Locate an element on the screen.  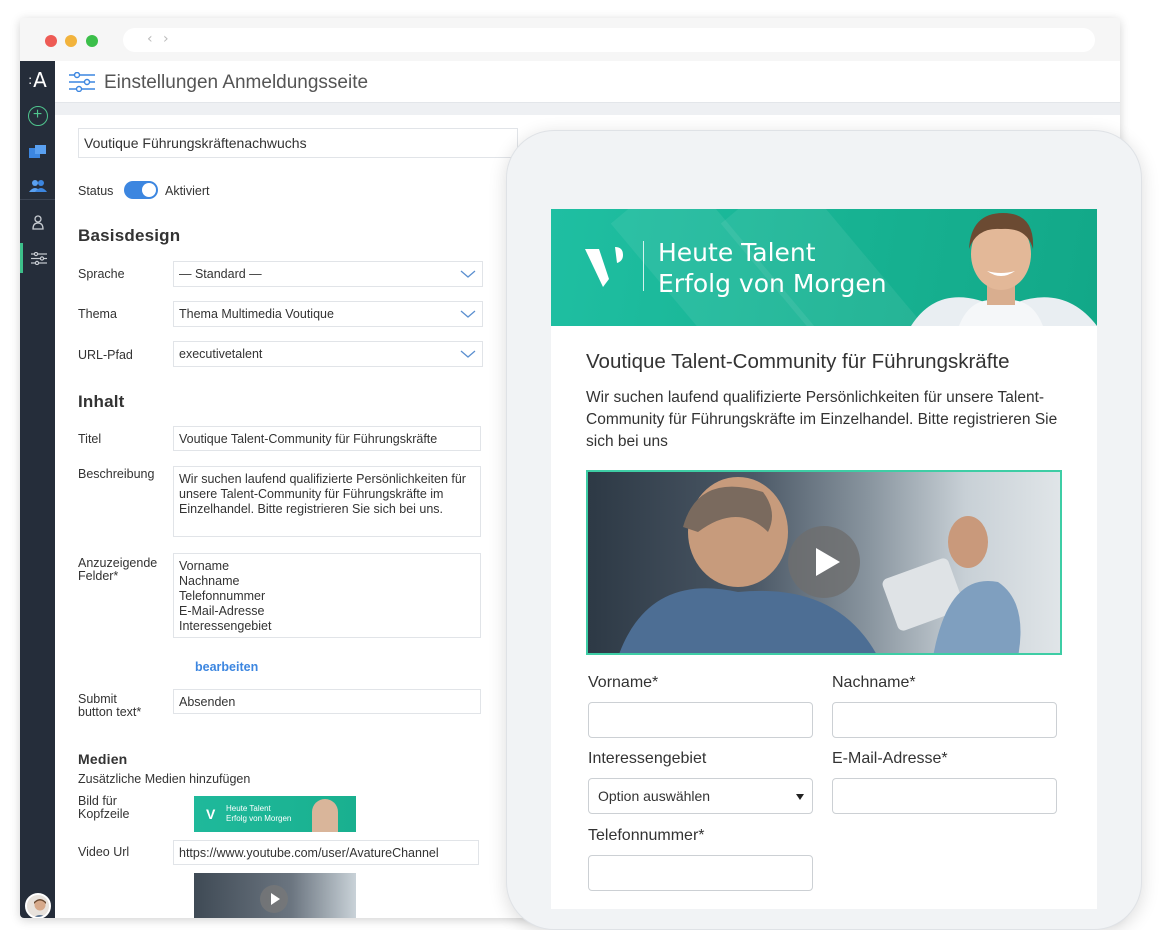
beschreibung-label: Beschreibung is located at coordinates (116, 474).